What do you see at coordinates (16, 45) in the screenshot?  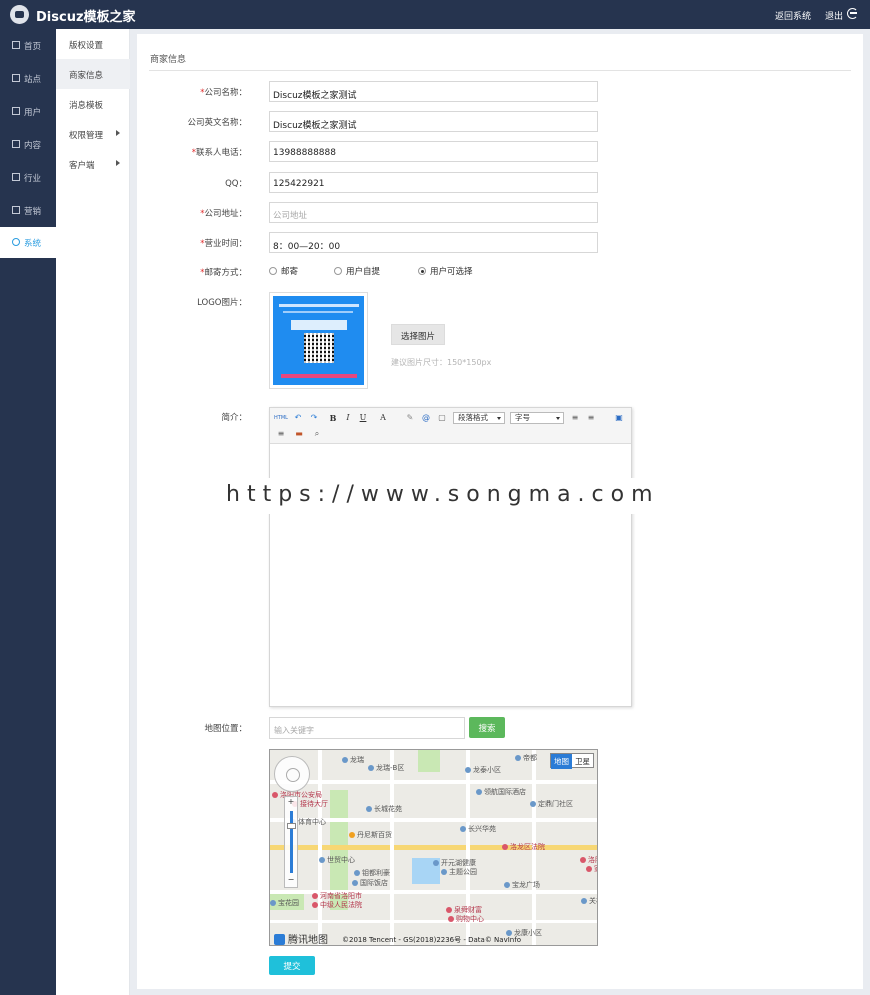 I see `home-icon` at bounding box center [16, 45].